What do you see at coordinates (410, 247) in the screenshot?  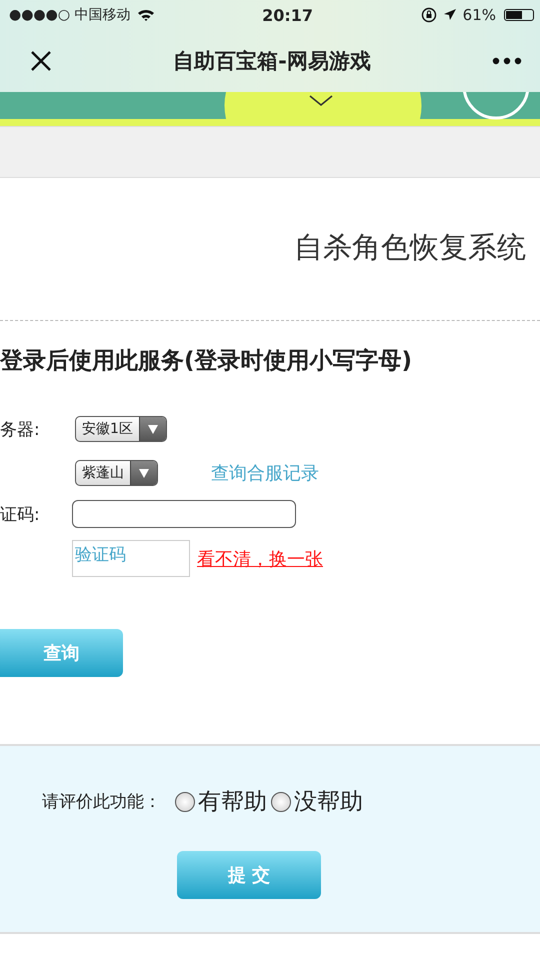 I see `page-title: 自杀角色恢复系统` at bounding box center [410, 247].